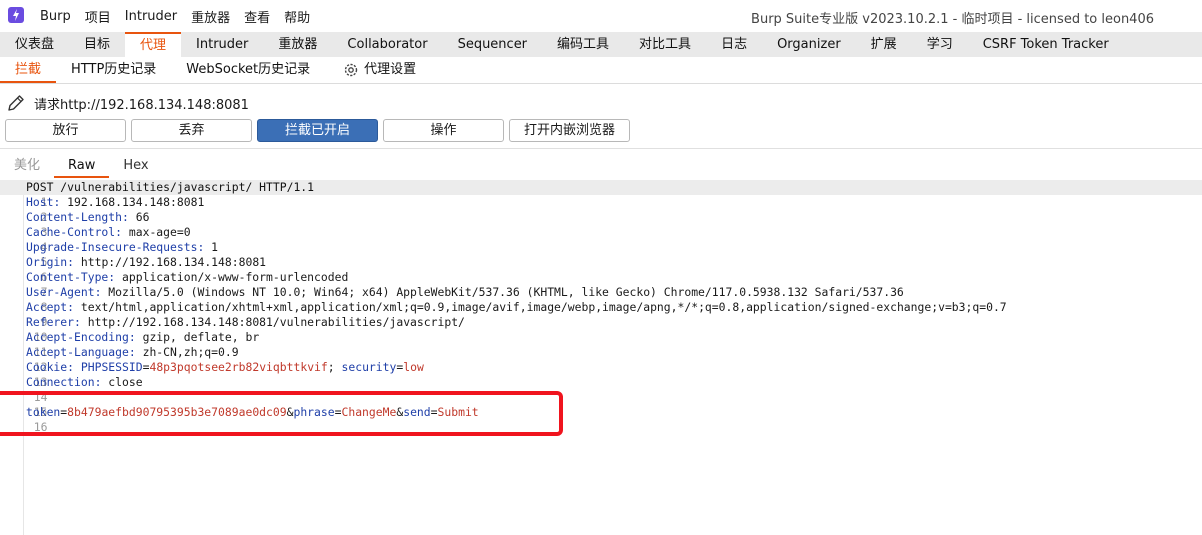 The image size is (1202, 535). Describe the element at coordinates (27, 166) in the screenshot. I see `tab-pretty: 美化` at that location.